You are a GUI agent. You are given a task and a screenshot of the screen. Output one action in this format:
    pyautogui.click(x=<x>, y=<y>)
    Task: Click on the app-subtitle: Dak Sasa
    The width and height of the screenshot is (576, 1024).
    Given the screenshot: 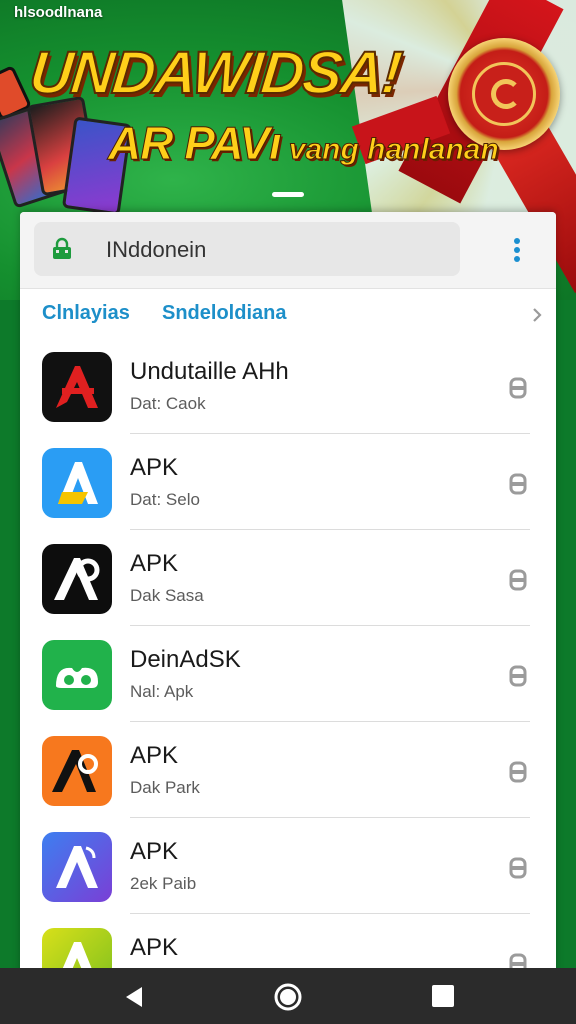 What is the action you would take?
    pyautogui.click(x=167, y=595)
    